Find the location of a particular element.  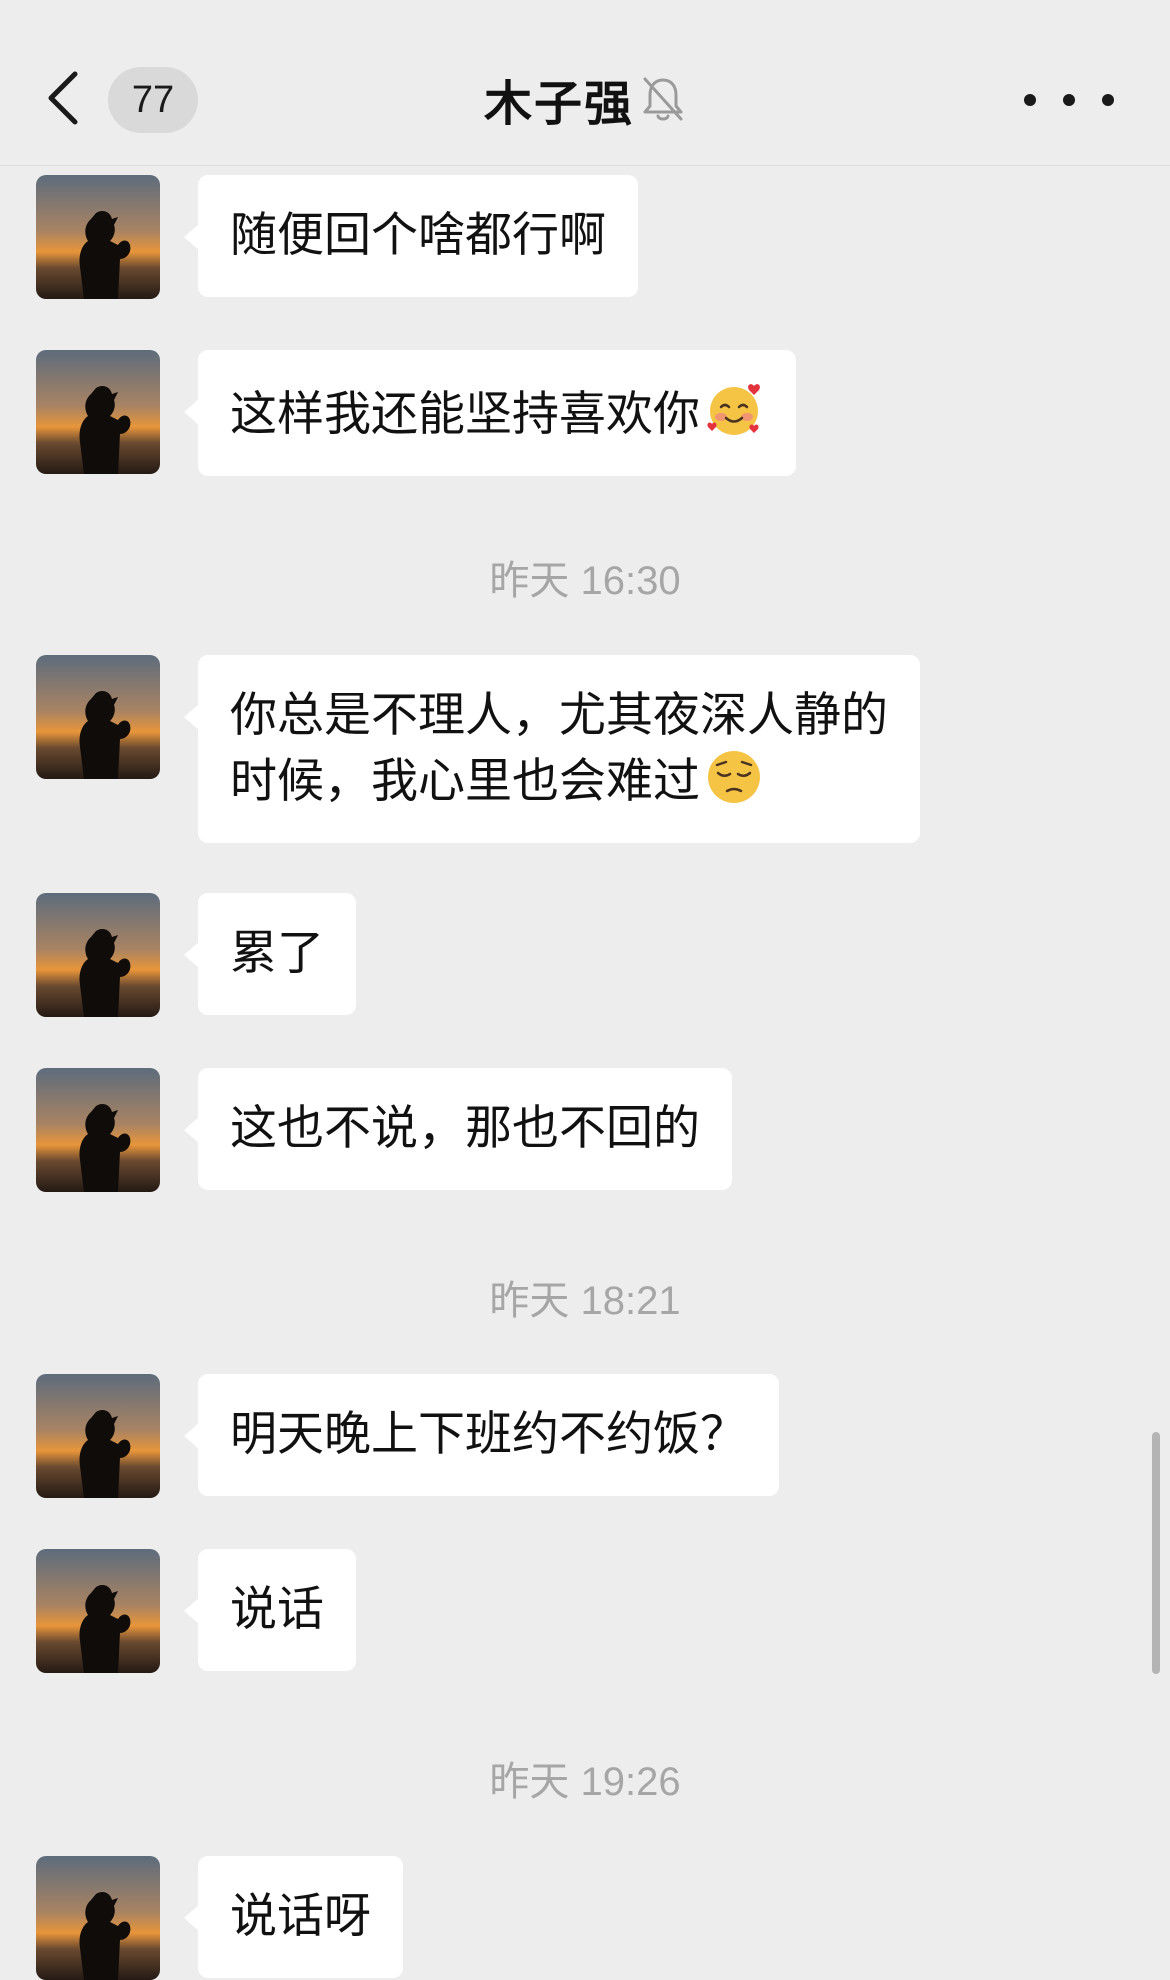

smiling-face-with-hearts-icon is located at coordinates (733, 409).